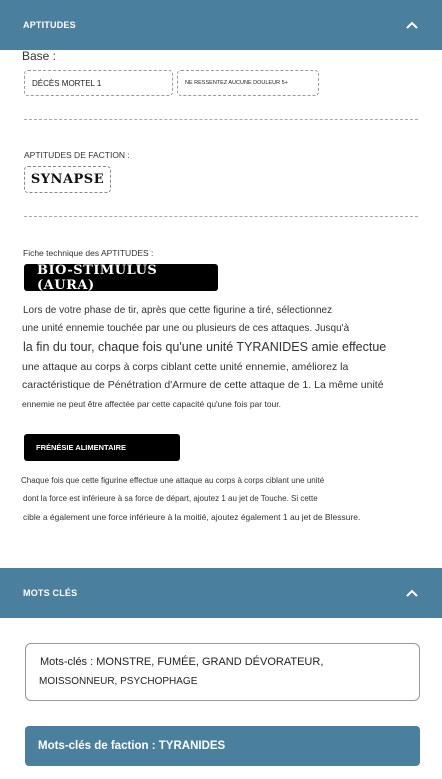 The height and width of the screenshot is (779, 442). Describe the element at coordinates (50, 593) in the screenshot. I see `keywords-header-title: MOTS CLÉS` at that location.